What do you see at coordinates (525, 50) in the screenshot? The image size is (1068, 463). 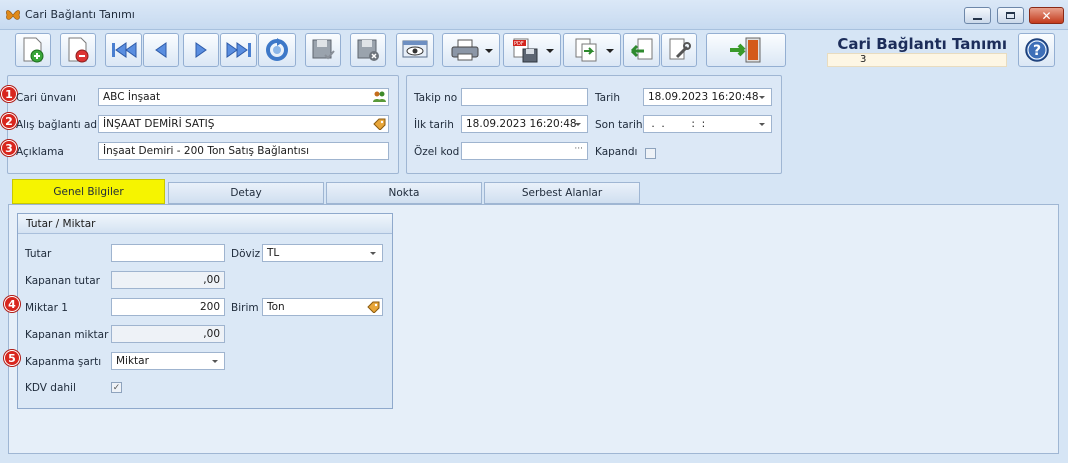 I see `pdf-export-icon: PDF` at bounding box center [525, 50].